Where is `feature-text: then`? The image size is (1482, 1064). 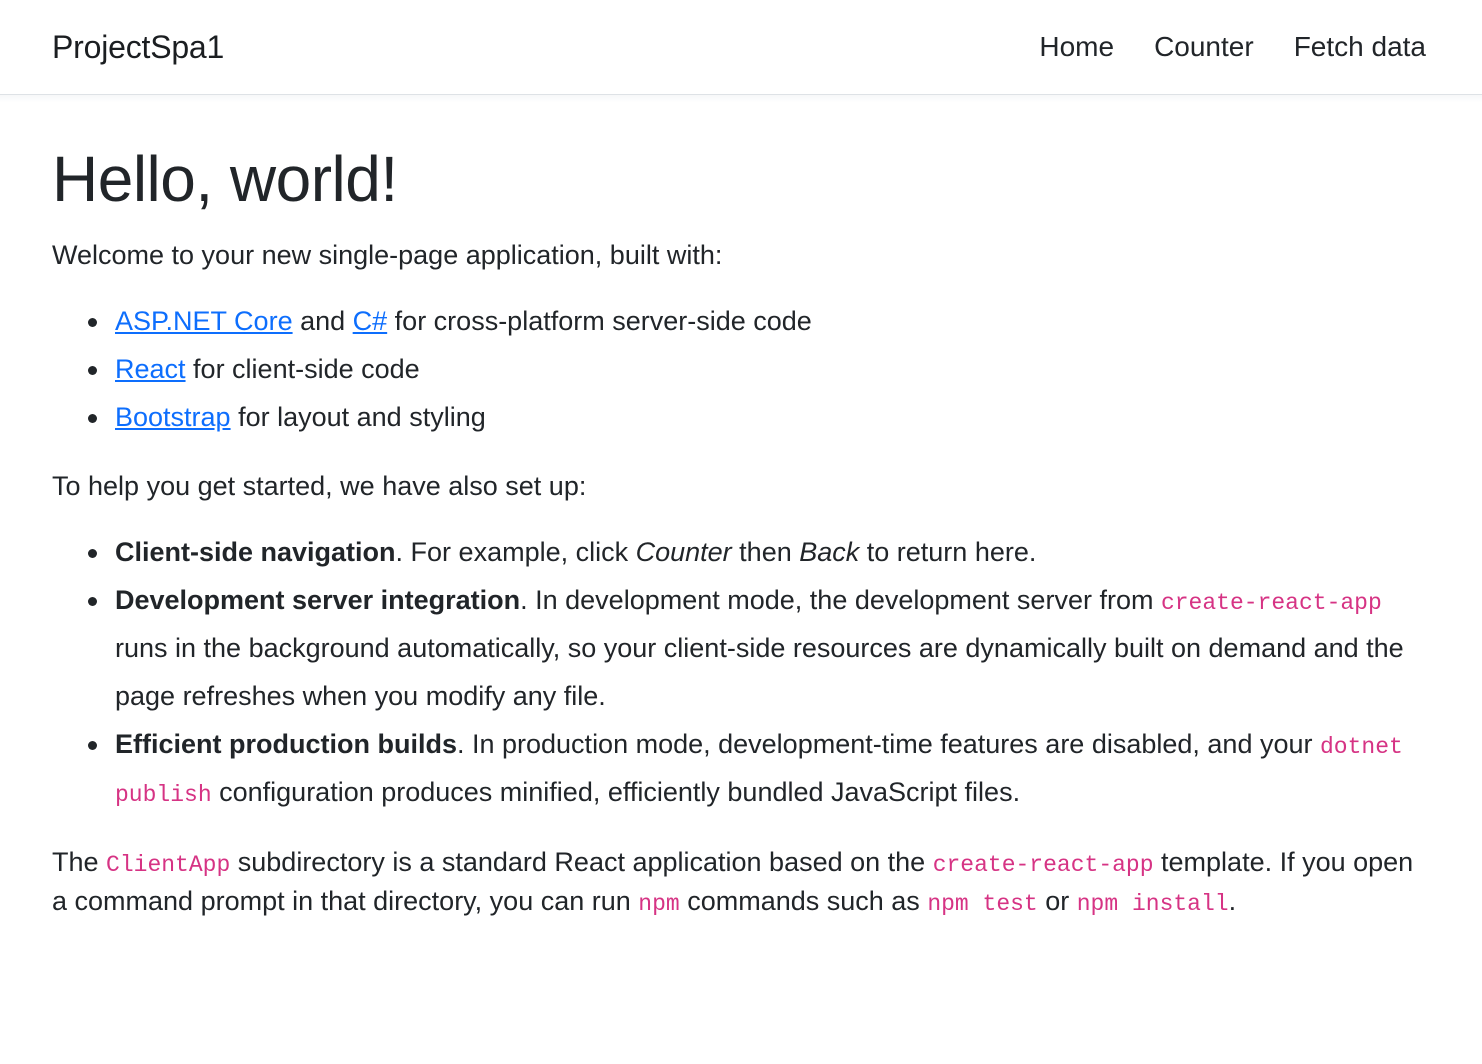 feature-text: then is located at coordinates (765, 552).